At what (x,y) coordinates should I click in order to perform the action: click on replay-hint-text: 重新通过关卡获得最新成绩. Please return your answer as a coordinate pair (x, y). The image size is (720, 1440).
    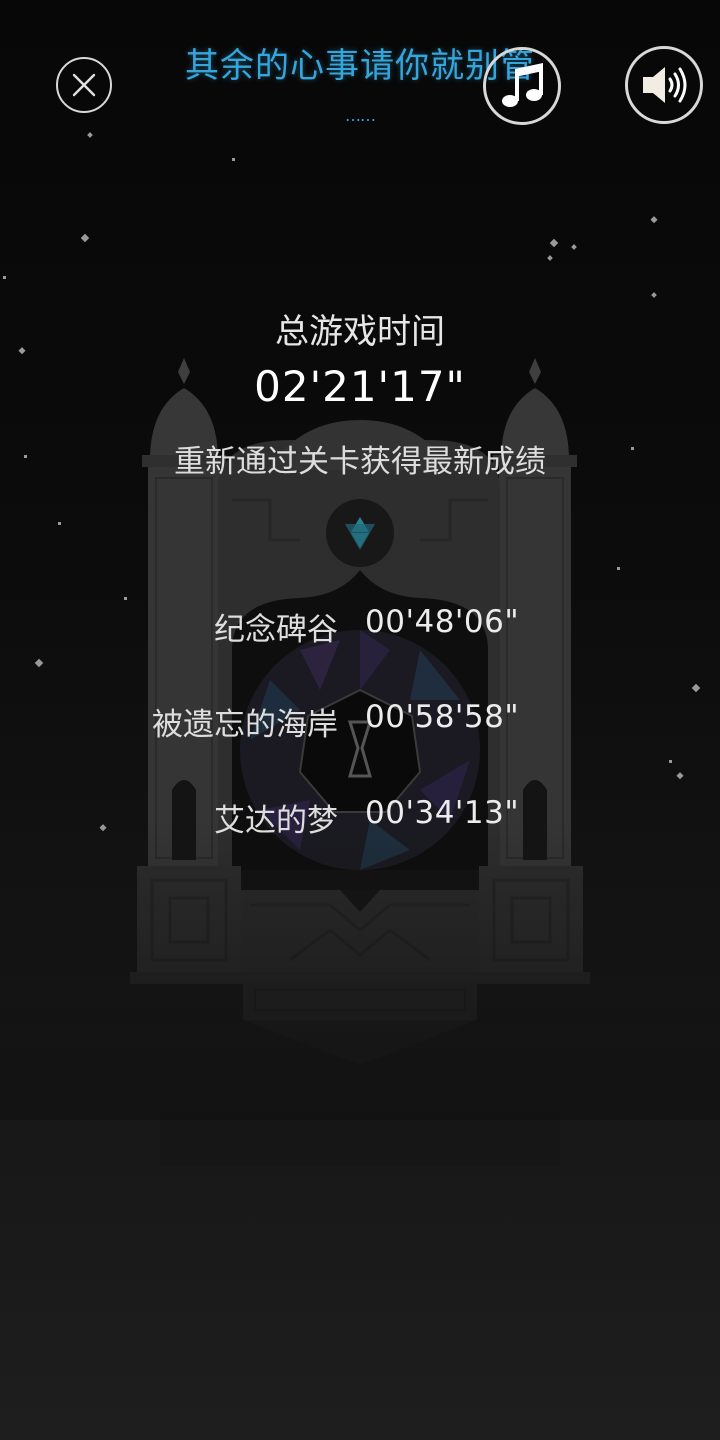
    Looking at the image, I should click on (360, 462).